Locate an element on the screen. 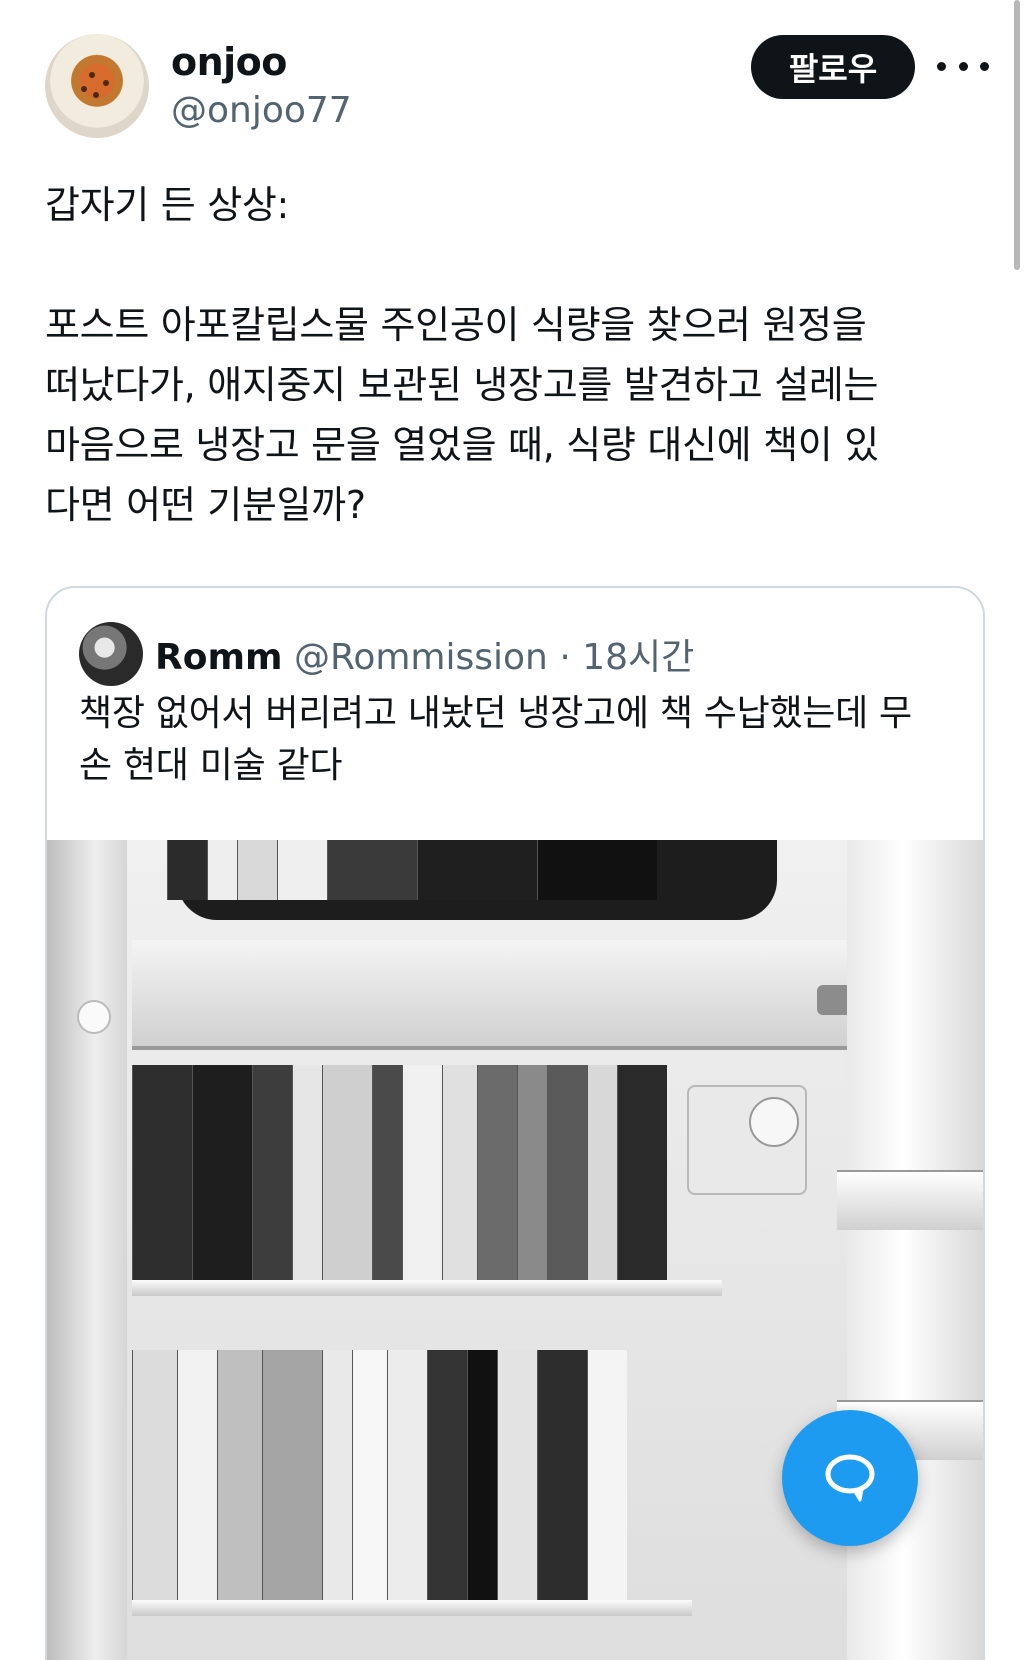 This screenshot has height=1660, width=1024. quoted-meta: Romm @Rommission · 18시간 is located at coordinates (424, 654).